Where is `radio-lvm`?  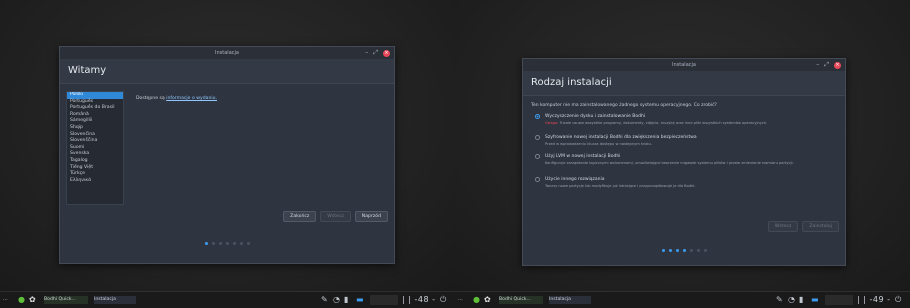 radio-lvm is located at coordinates (537, 156).